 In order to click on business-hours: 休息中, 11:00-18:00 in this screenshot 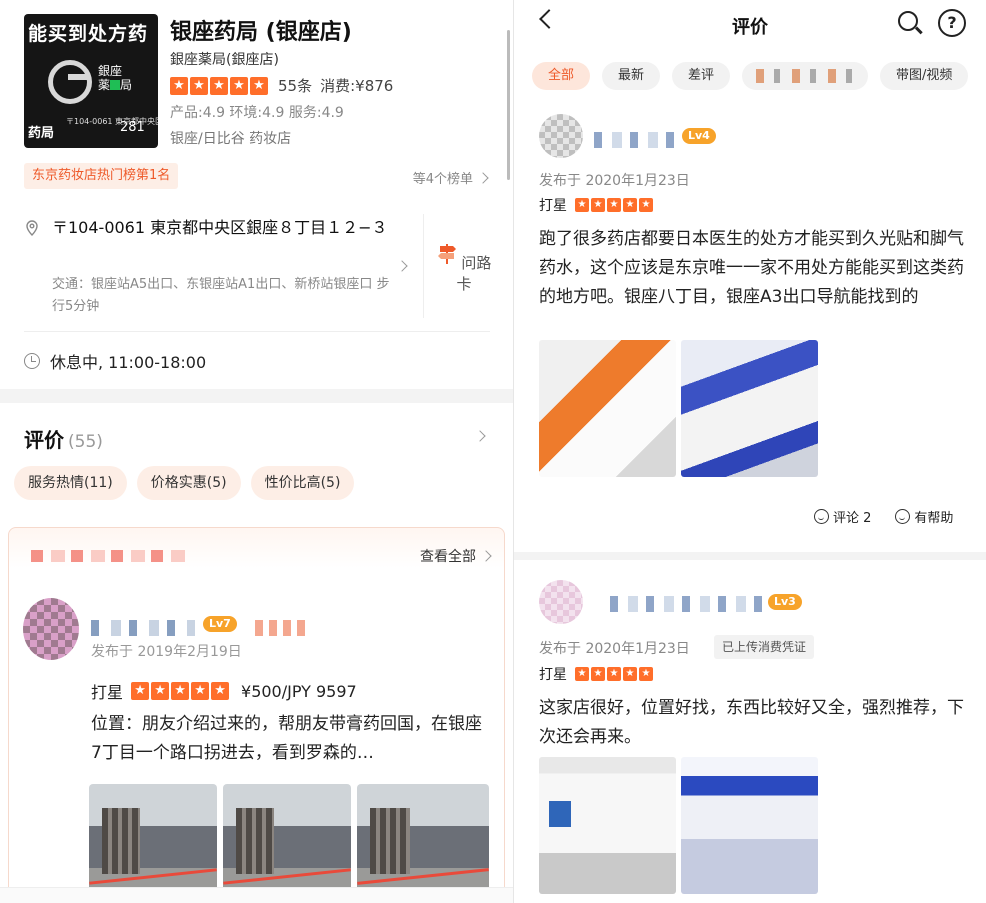, I will do `click(115, 361)`.